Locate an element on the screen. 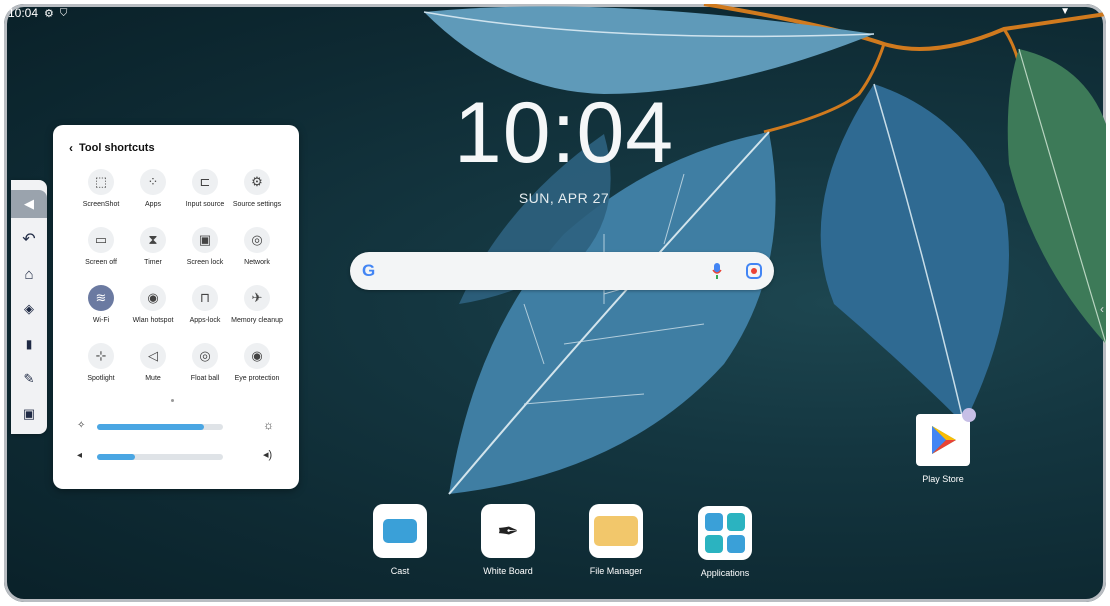 The height and width of the screenshot is (606, 1110). white-board-app: ✒ White Board is located at coordinates (508, 540).